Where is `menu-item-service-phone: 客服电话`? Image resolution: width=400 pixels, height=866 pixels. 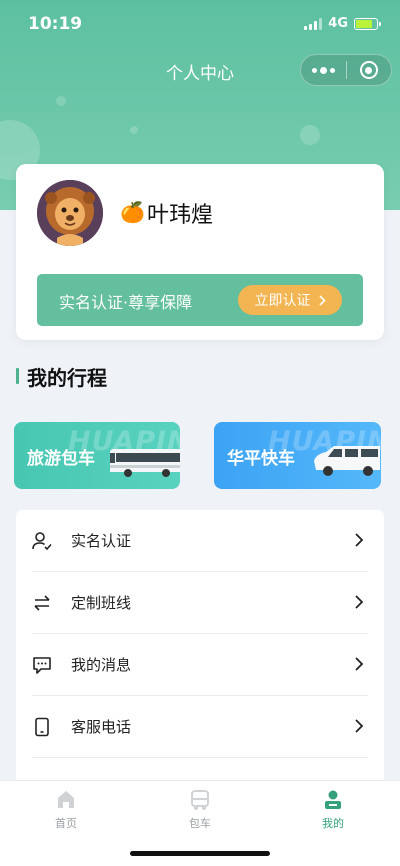 menu-item-service-phone: 客服电话 is located at coordinates (200, 727).